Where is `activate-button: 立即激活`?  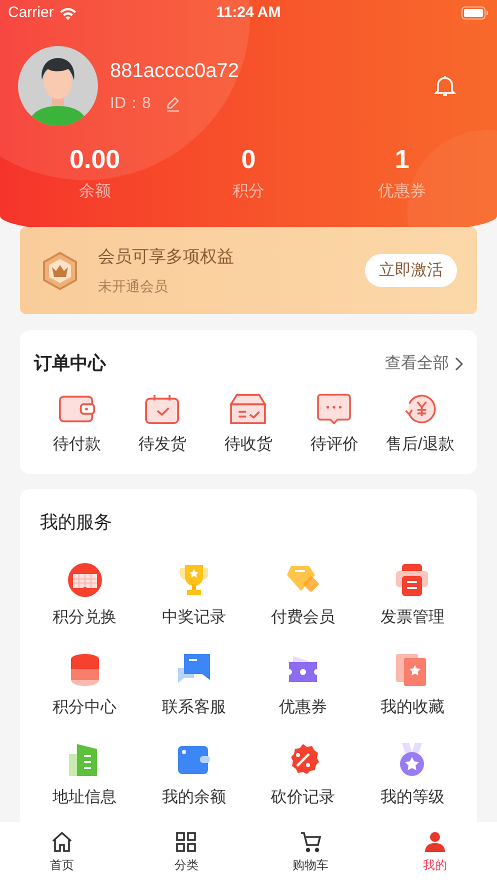
activate-button: 立即激活 is located at coordinates (411, 270).